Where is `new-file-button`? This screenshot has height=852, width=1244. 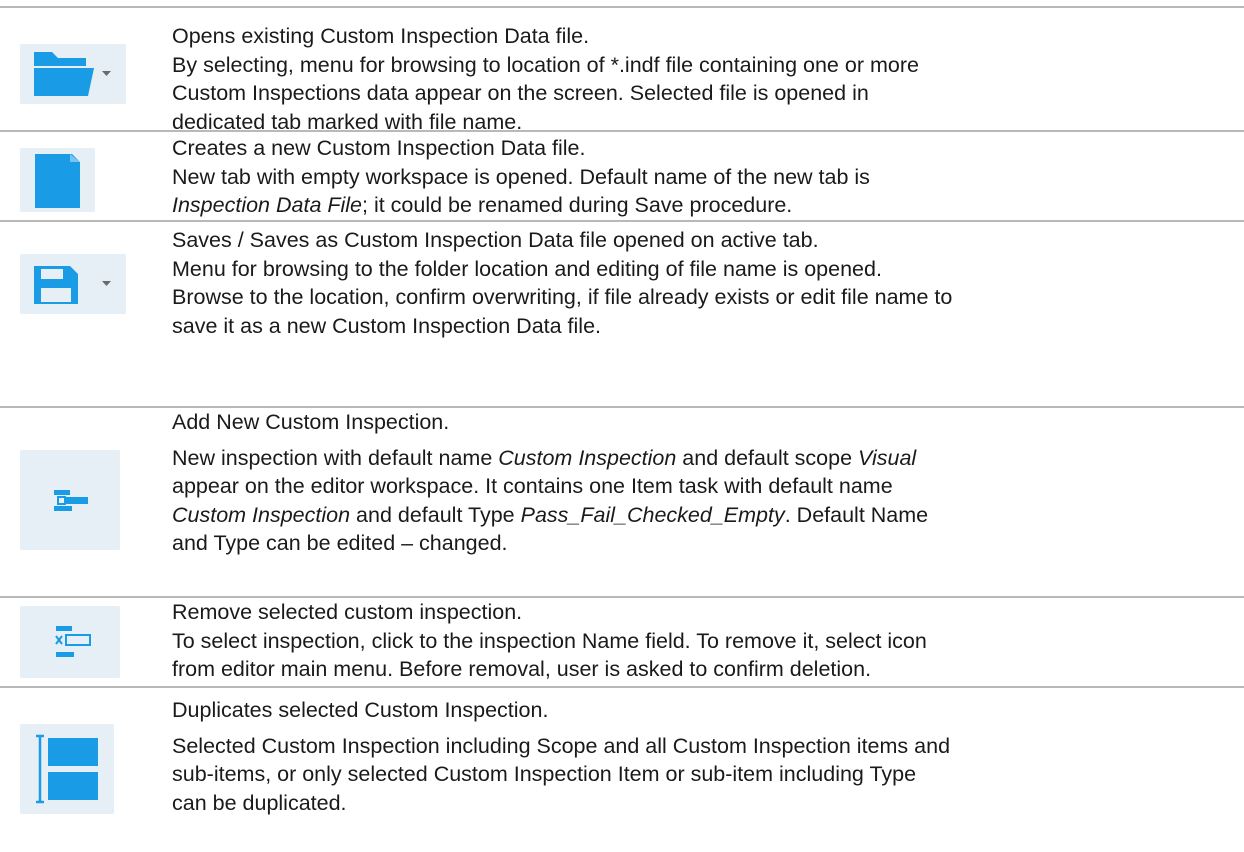 new-file-button is located at coordinates (57, 180).